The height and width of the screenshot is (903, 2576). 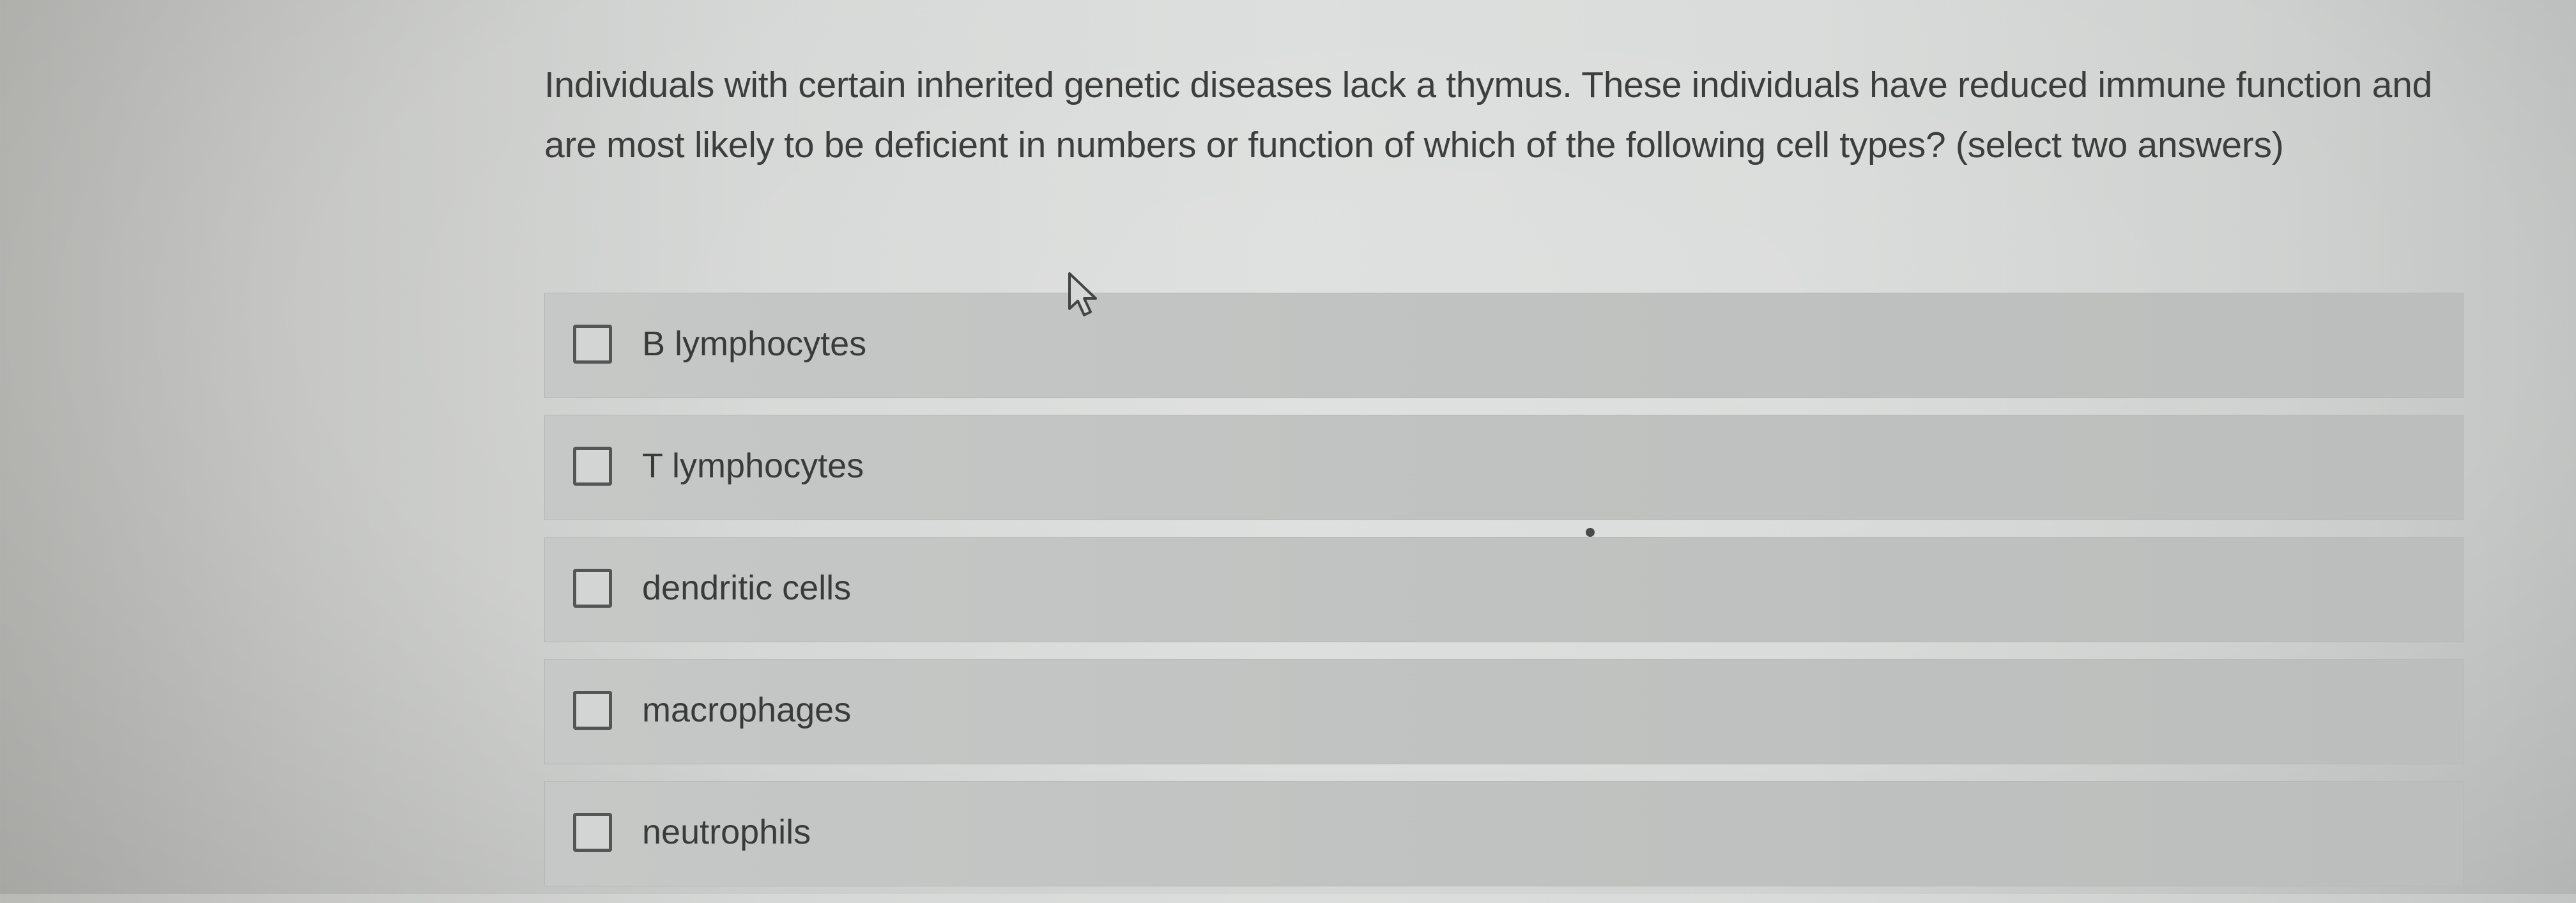 What do you see at coordinates (592, 466) in the screenshot?
I see `checkbox-t-lymphocytes` at bounding box center [592, 466].